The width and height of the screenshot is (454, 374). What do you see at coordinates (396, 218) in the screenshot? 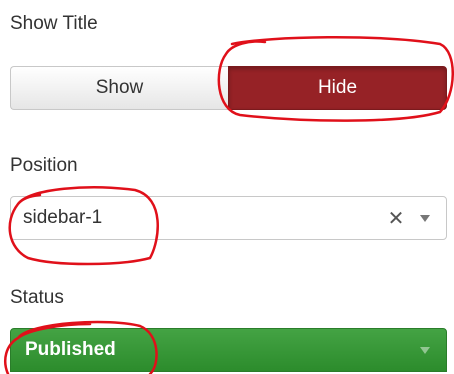
I see `clear-icon: ✕` at bounding box center [396, 218].